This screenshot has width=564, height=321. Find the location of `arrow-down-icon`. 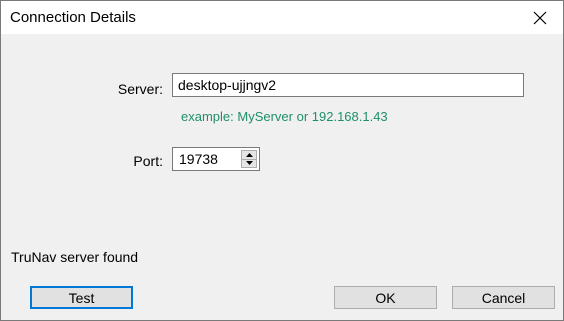

arrow-down-icon is located at coordinates (249, 163).